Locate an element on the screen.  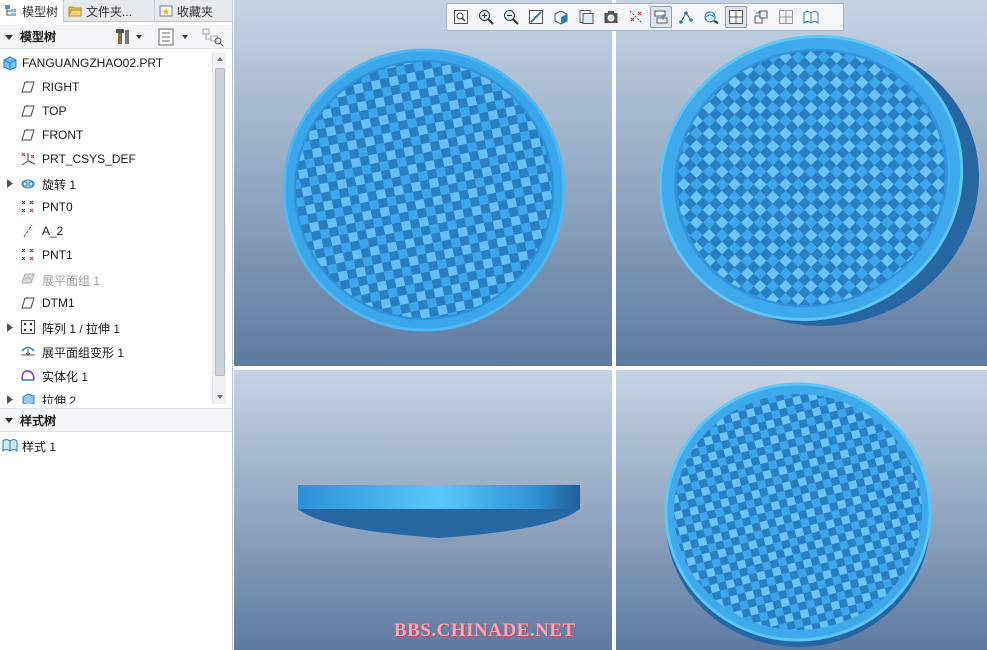
tree-item-part: FANGUANGZHAO02.PRT is located at coordinates (106, 63).